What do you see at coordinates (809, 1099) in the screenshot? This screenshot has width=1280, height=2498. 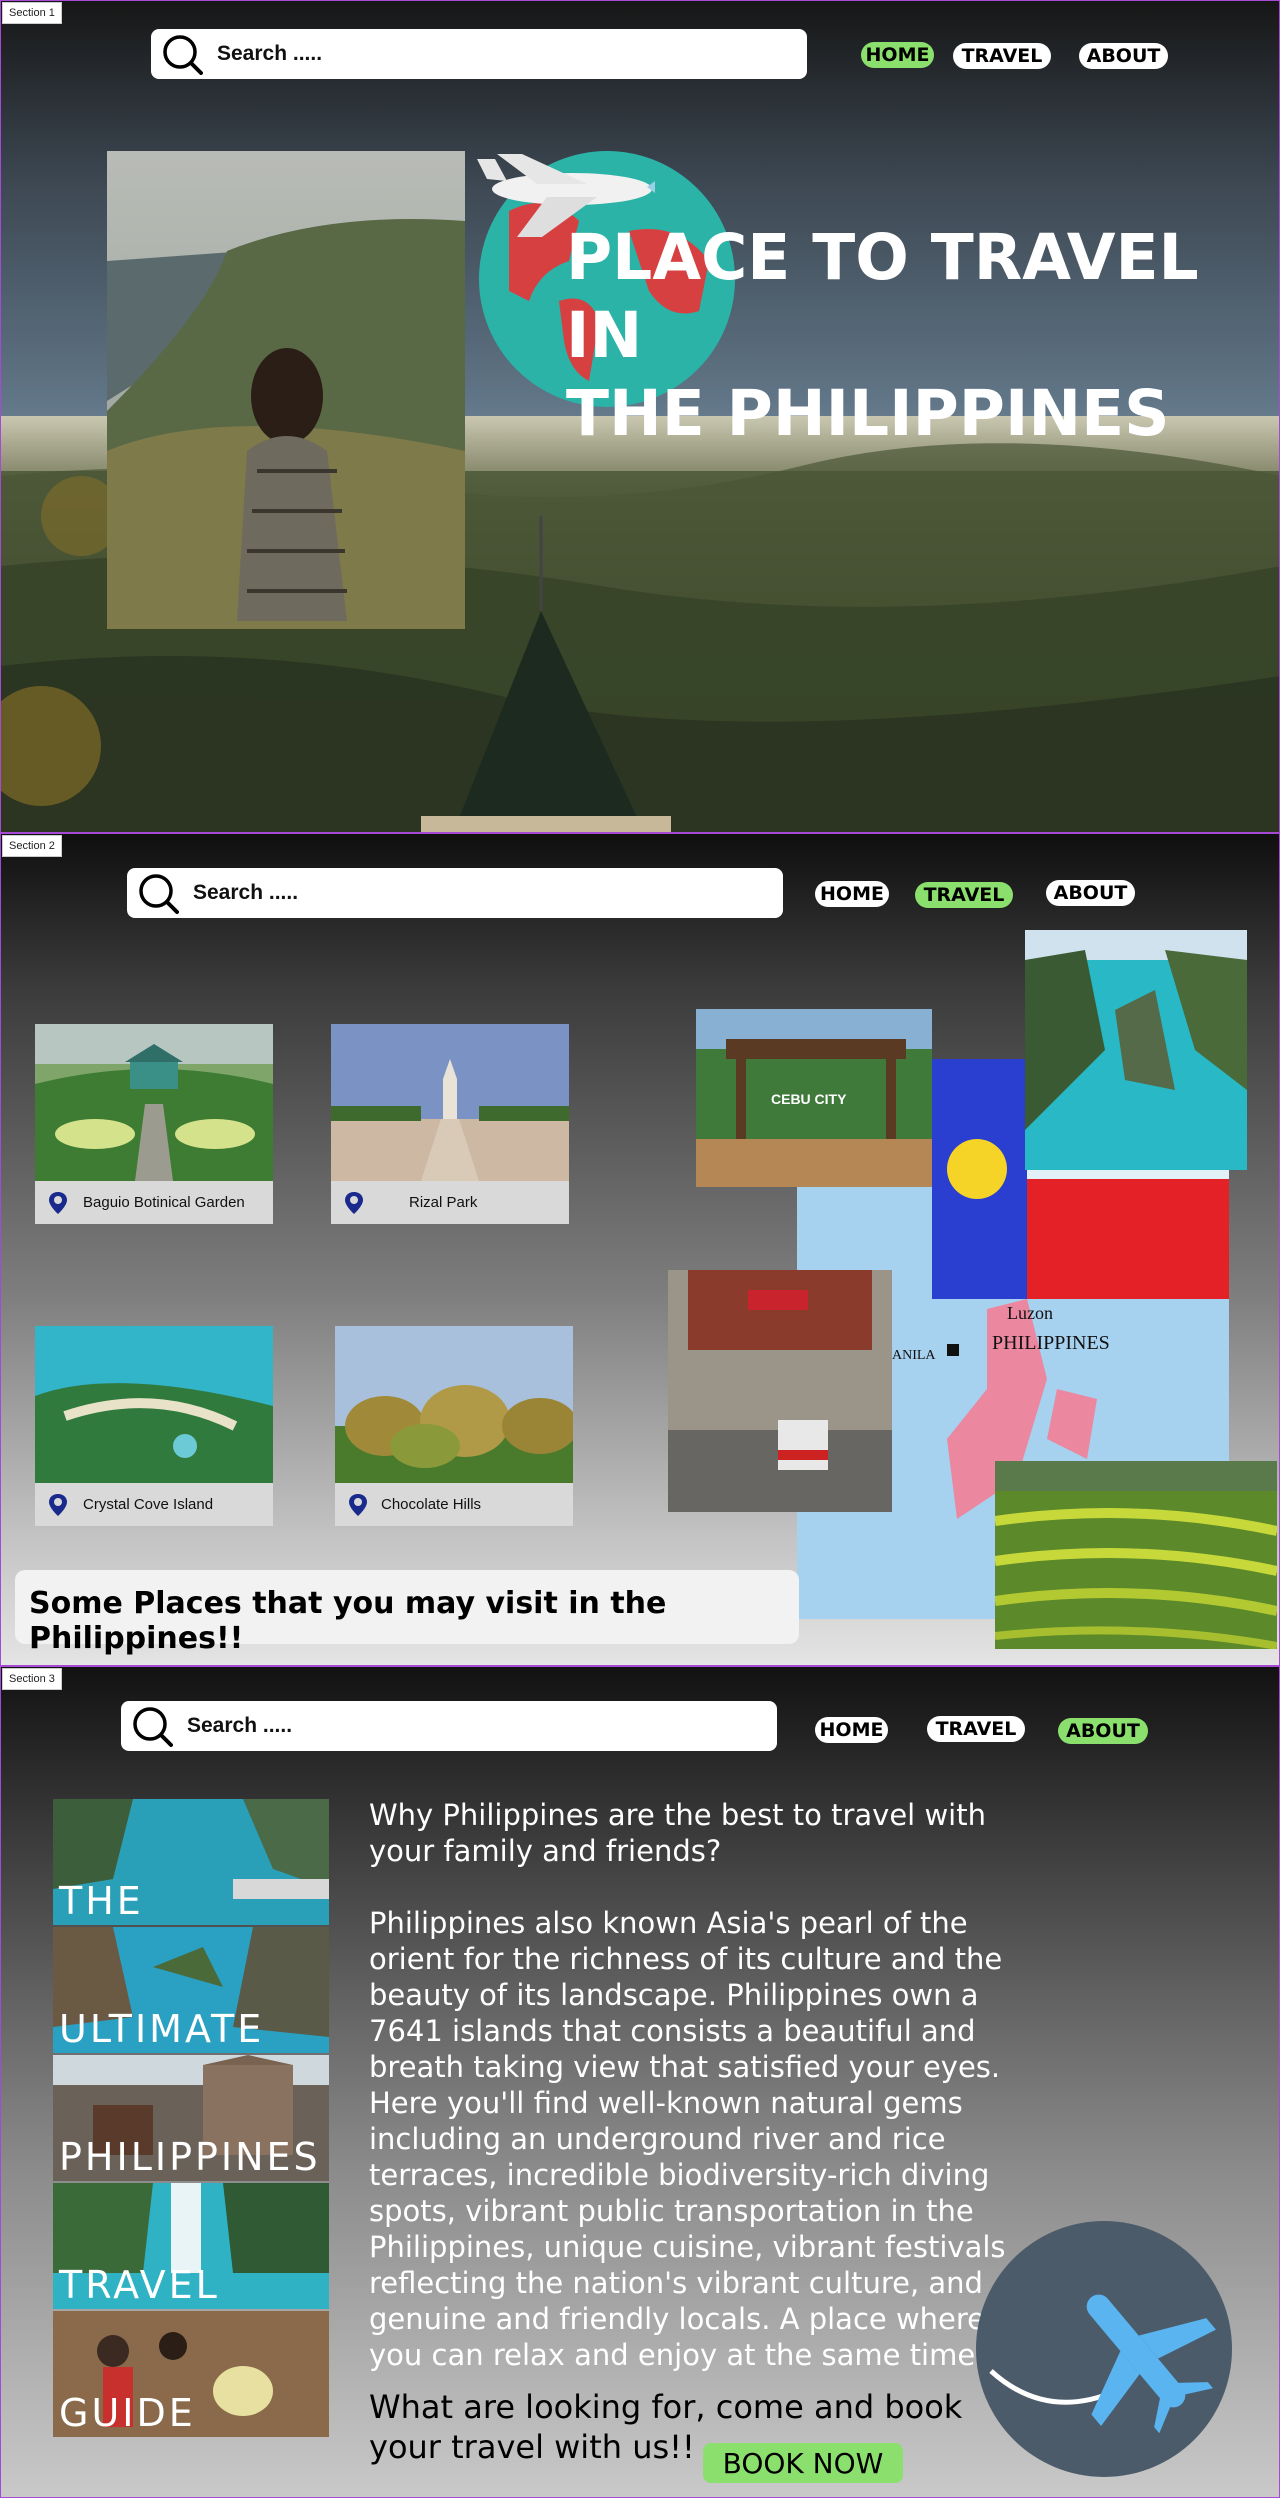 I see `gate-sign-text: CEBU CITY` at bounding box center [809, 1099].